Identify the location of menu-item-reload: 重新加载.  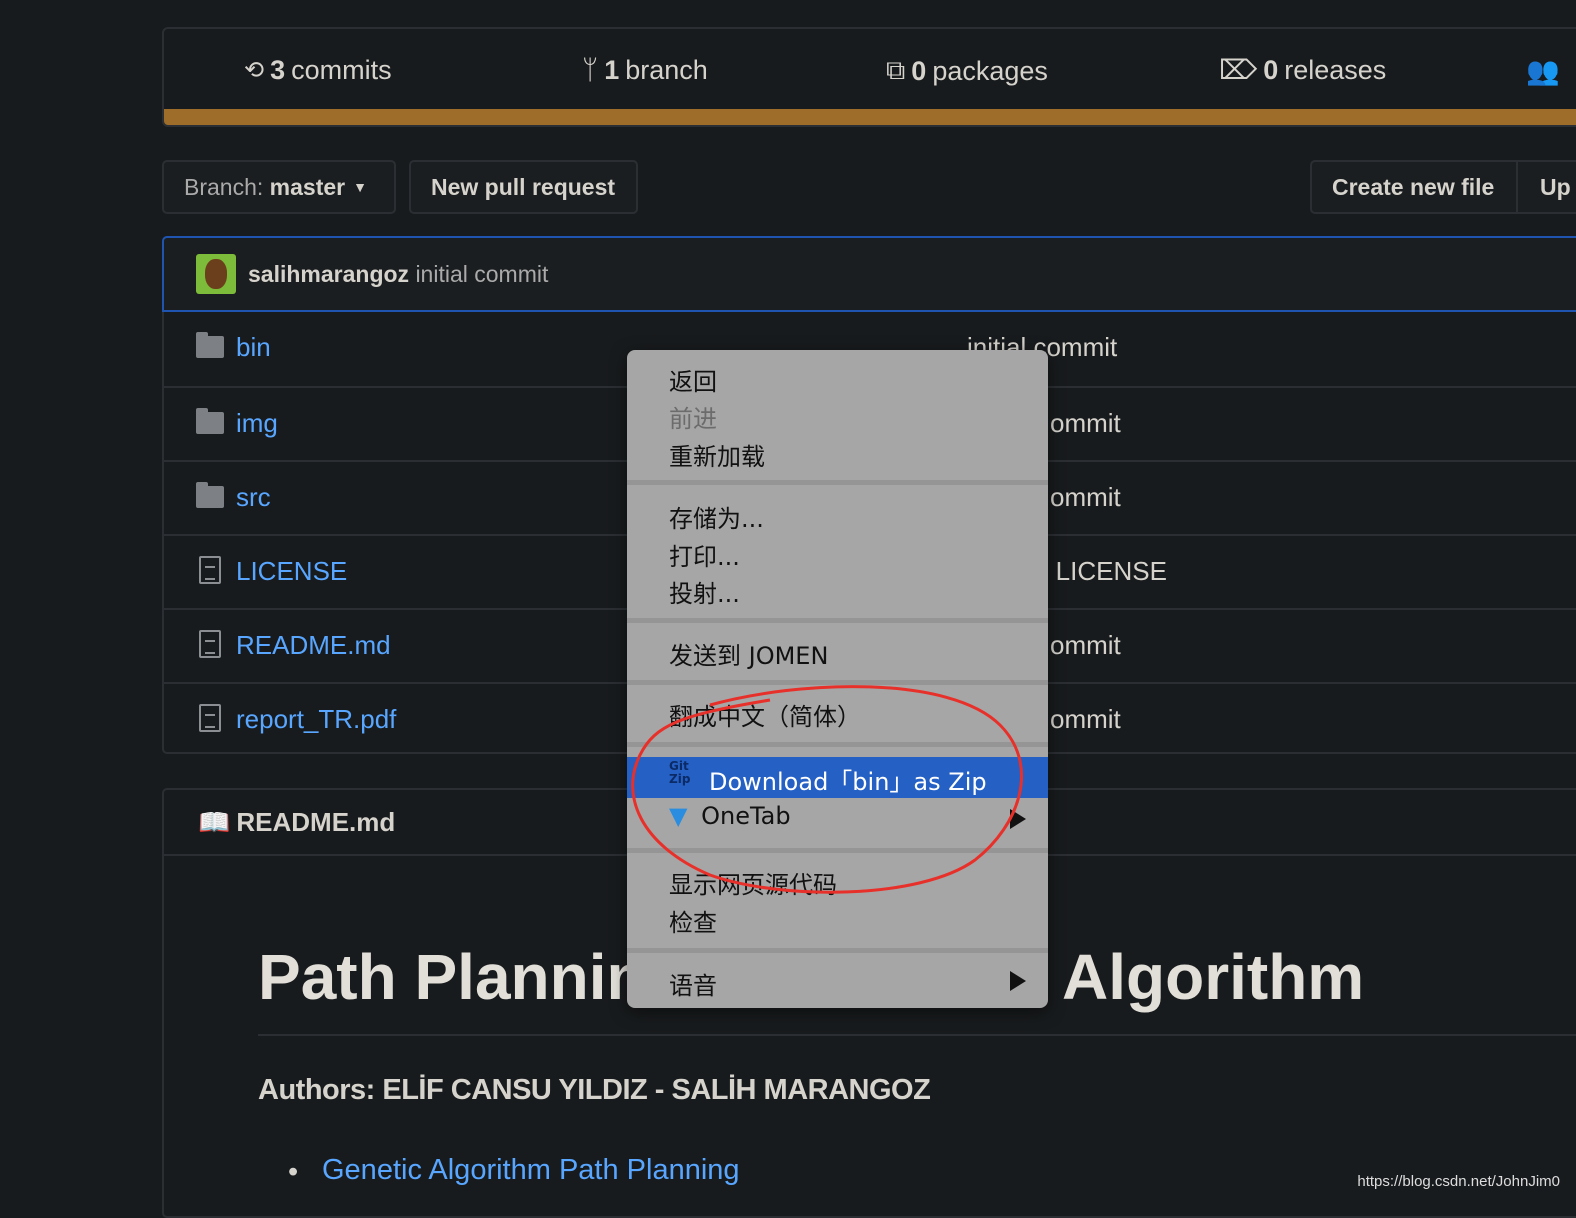
(717, 454).